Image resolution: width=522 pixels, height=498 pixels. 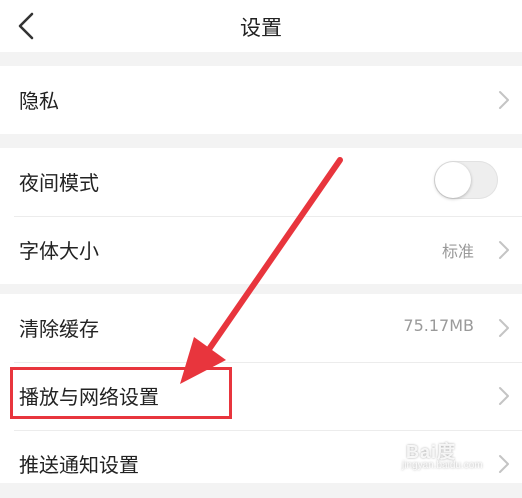 What do you see at coordinates (438, 325) in the screenshot?
I see `cache-size-value: 75.17MB` at bounding box center [438, 325].